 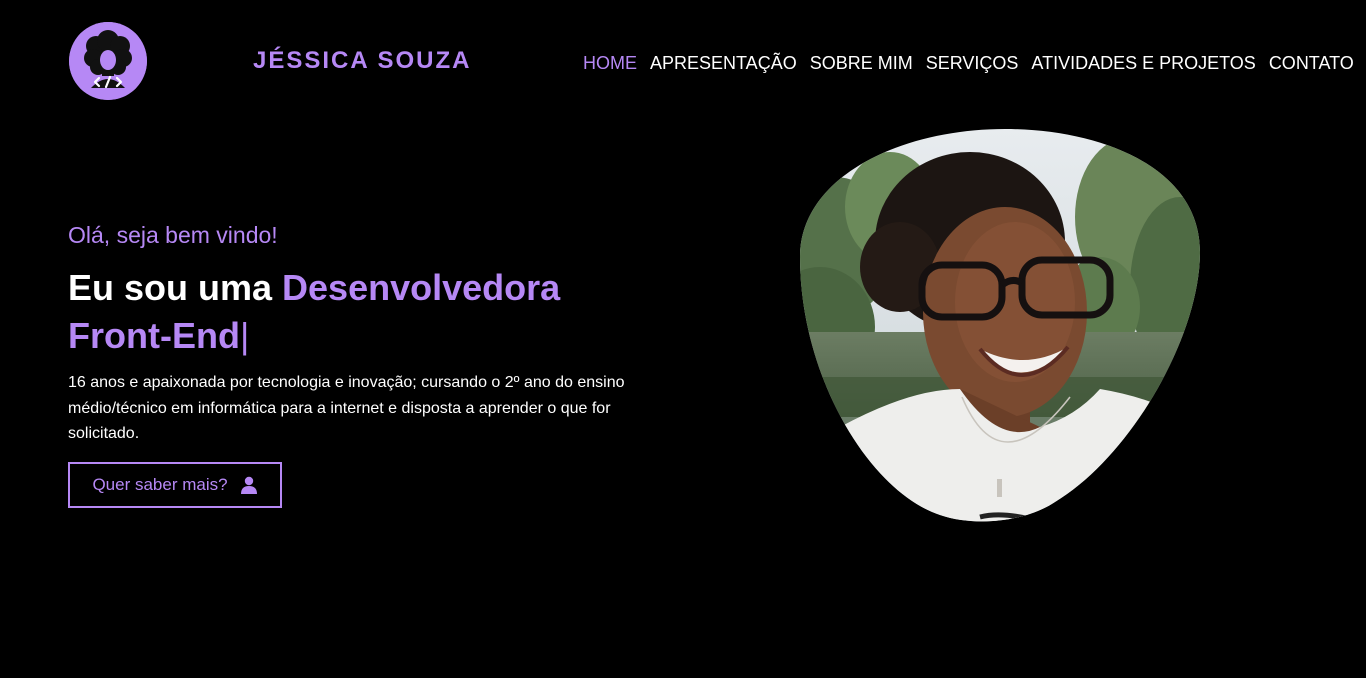 What do you see at coordinates (173, 235) in the screenshot?
I see `greeting: Olá, seja bem vindo!` at bounding box center [173, 235].